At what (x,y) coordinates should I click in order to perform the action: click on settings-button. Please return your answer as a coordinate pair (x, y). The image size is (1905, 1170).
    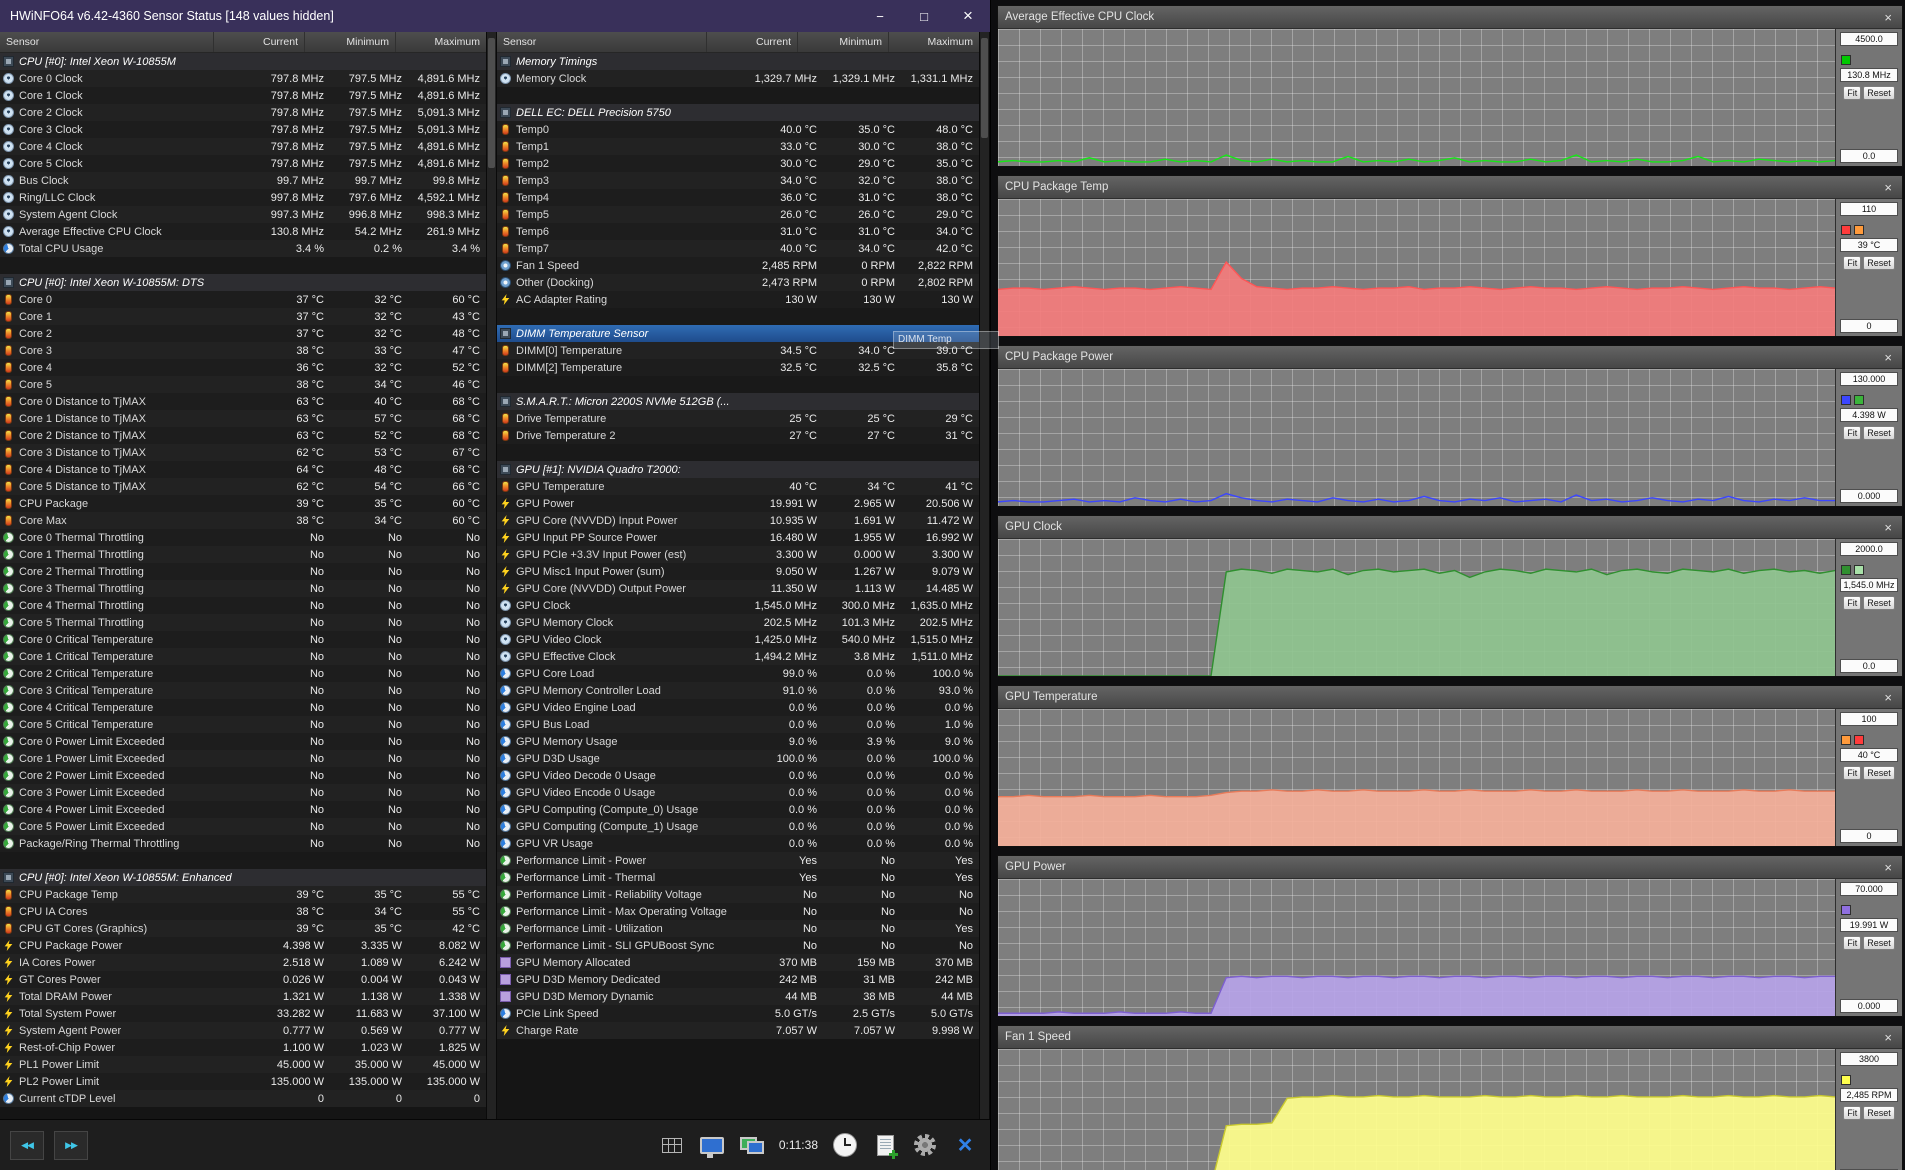
    Looking at the image, I should click on (925, 1145).